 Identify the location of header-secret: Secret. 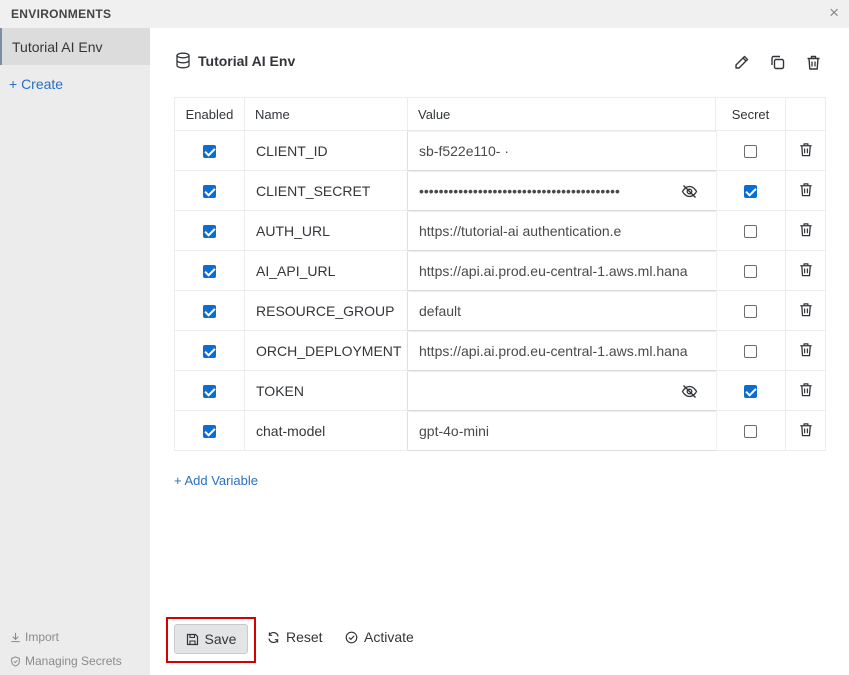
(750, 114).